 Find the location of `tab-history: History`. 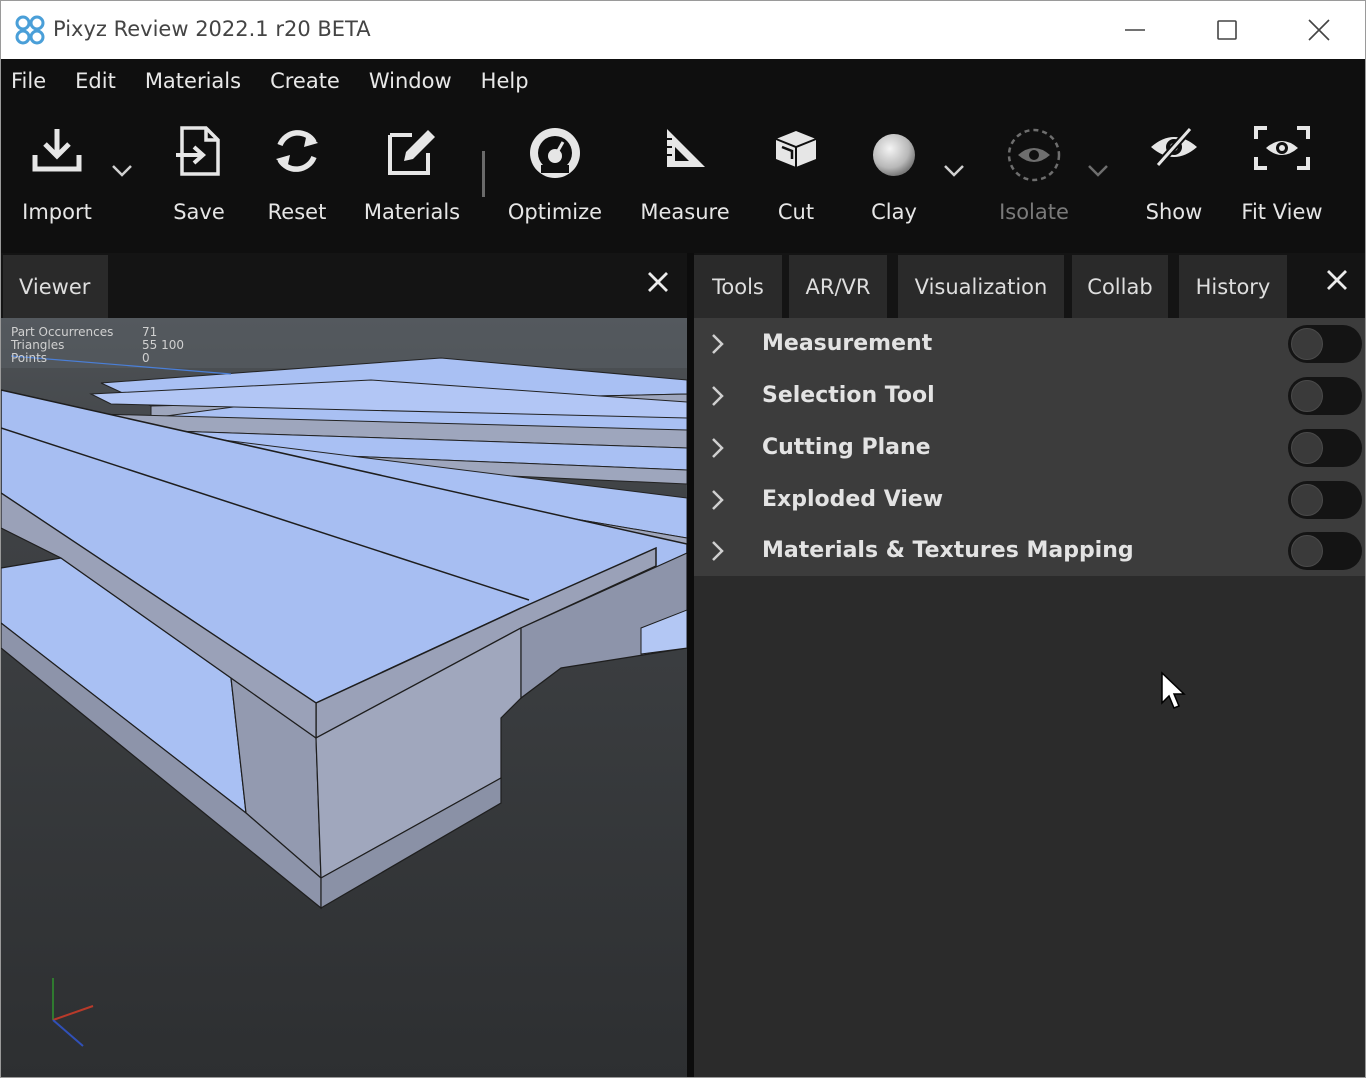

tab-history: History is located at coordinates (1233, 286).